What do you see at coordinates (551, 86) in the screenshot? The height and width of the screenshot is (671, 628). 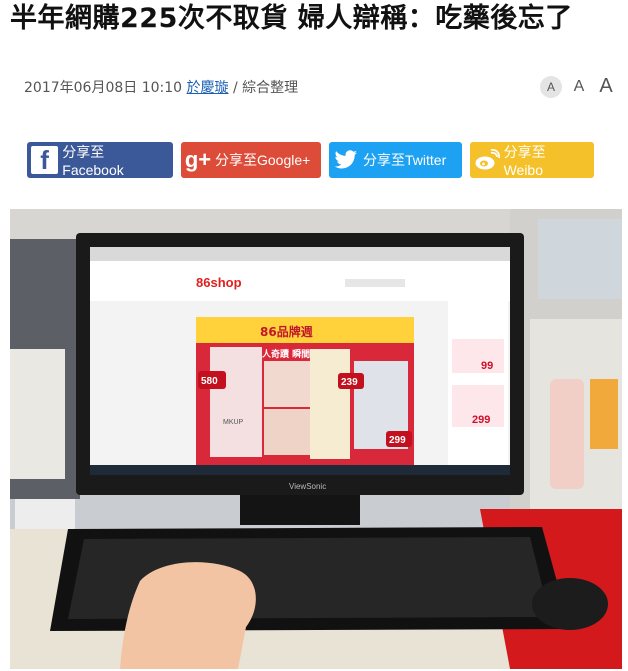 I see `font-size-small-button: A` at bounding box center [551, 86].